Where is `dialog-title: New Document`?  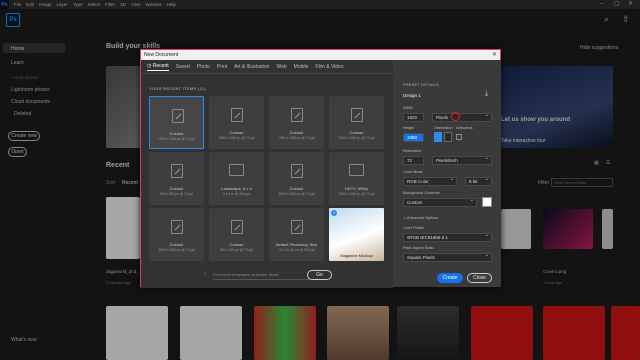
dialog-title: New Document is located at coordinates (161, 55).